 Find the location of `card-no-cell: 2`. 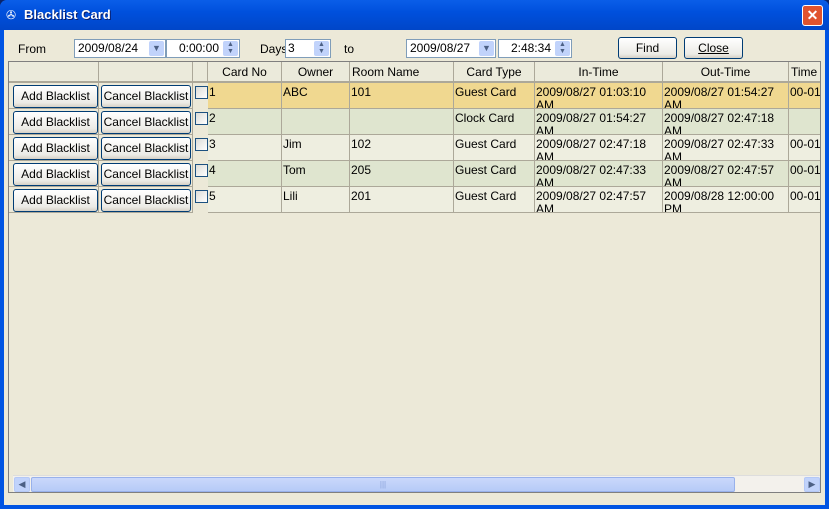

card-no-cell: 2 is located at coordinates (245, 122).